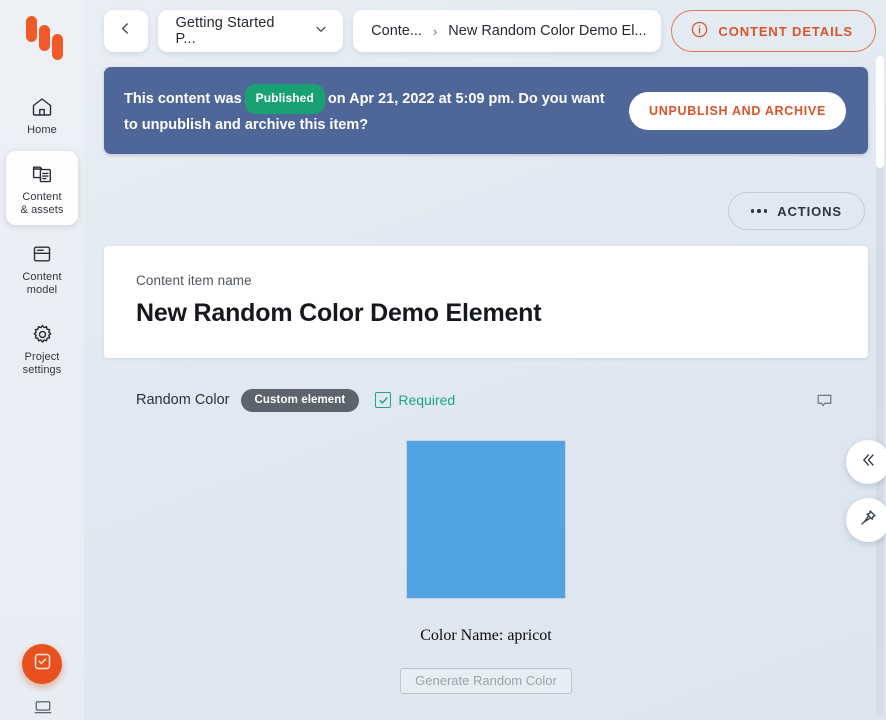 This screenshot has height=720, width=886. What do you see at coordinates (42, 283) in the screenshot?
I see `sidebar-item-label: Content model` at bounding box center [42, 283].